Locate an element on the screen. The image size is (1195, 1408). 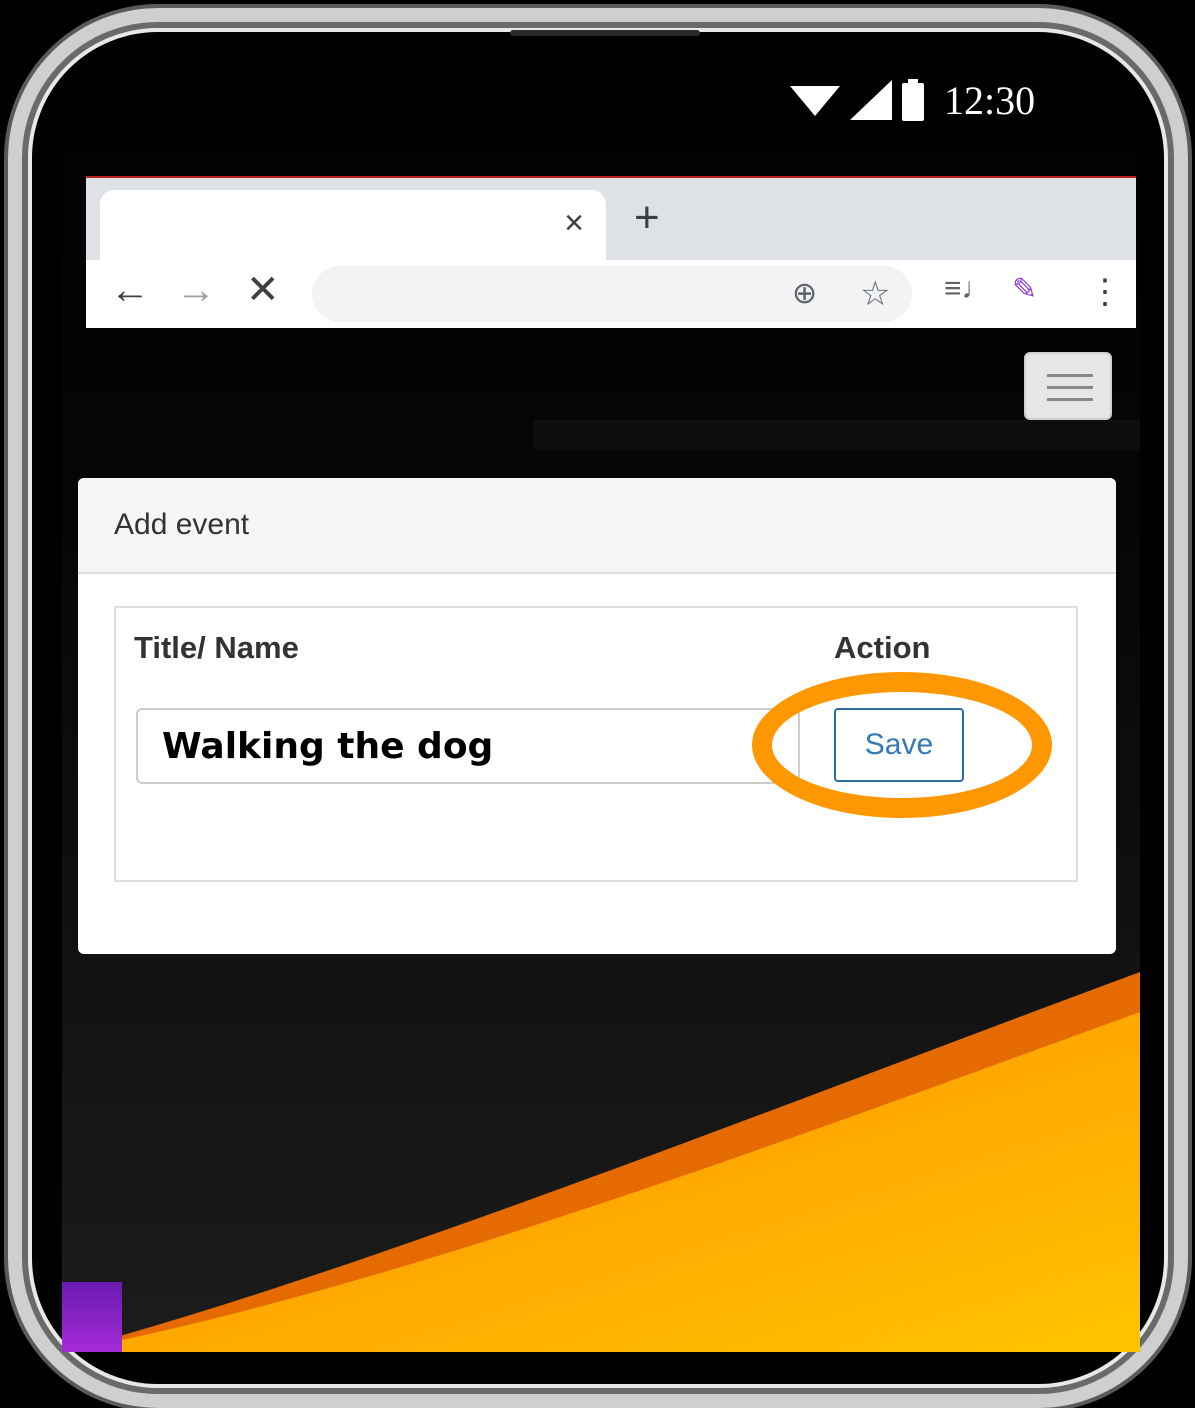
bookmark-star-icon: ☆ is located at coordinates (875, 294).